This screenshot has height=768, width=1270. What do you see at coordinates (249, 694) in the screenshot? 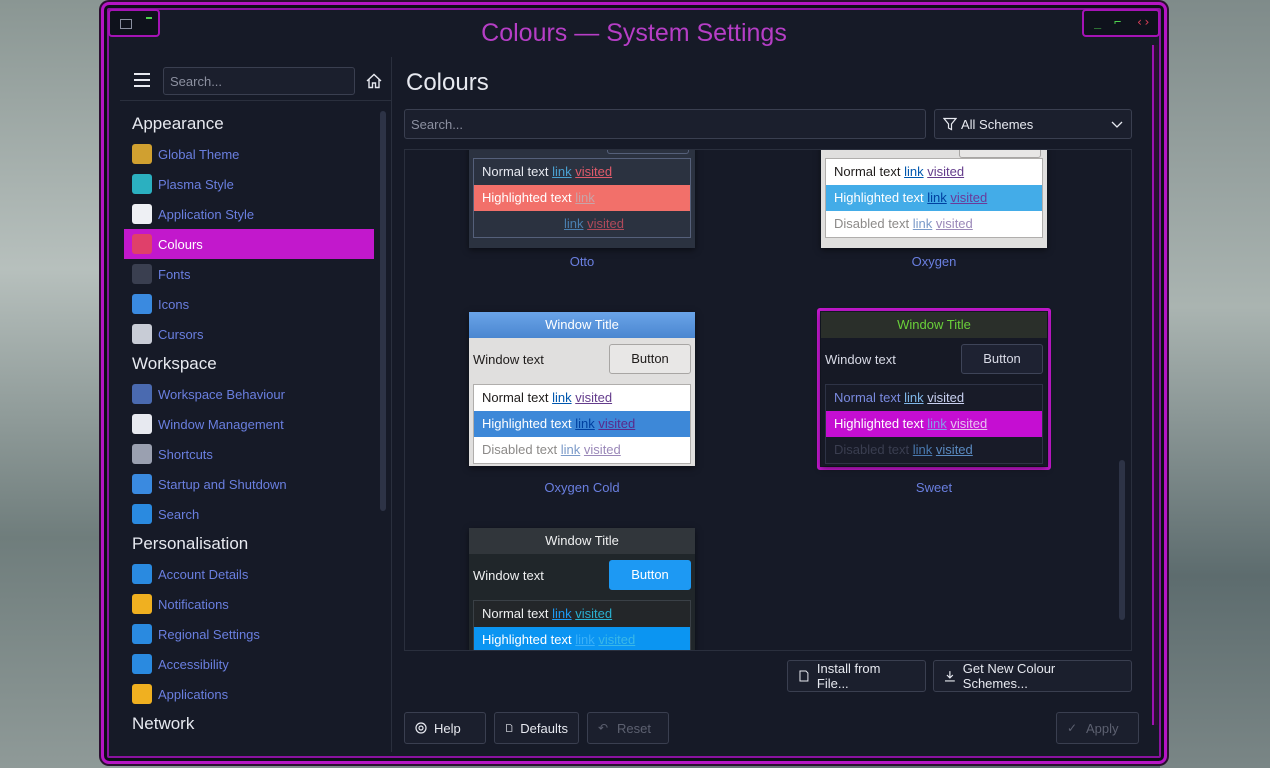
I see `sidebar-item-applications: Applications` at bounding box center [249, 694].